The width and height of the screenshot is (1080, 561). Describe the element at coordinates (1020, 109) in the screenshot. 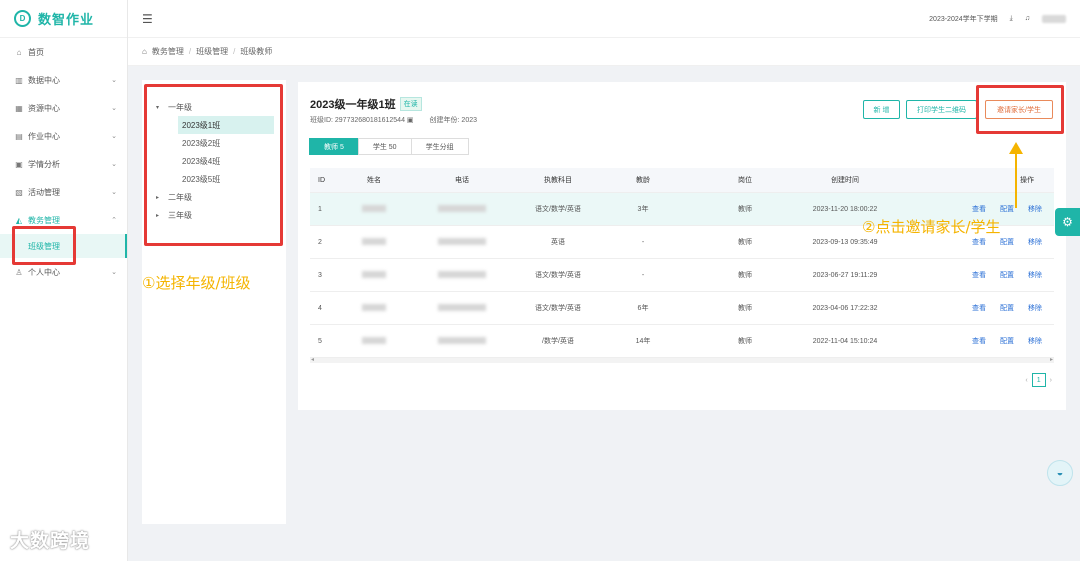

I see `highlight-box-invite` at that location.